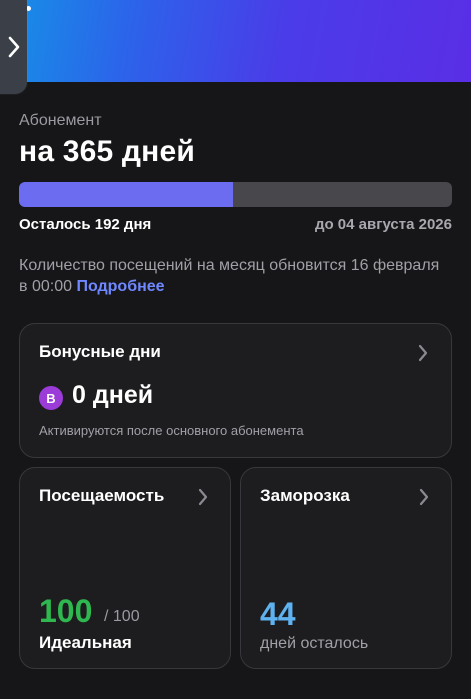  What do you see at coordinates (85, 224) in the screenshot?
I see `days-remaining: Осталось 192 дня` at bounding box center [85, 224].